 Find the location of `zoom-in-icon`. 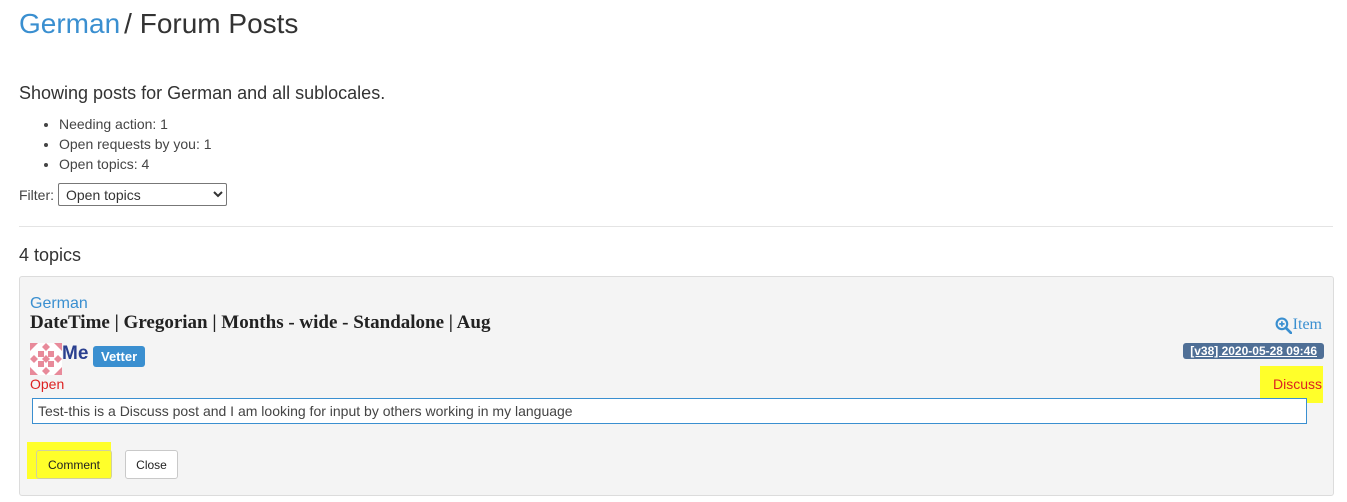

zoom-in-icon is located at coordinates (1283, 325).